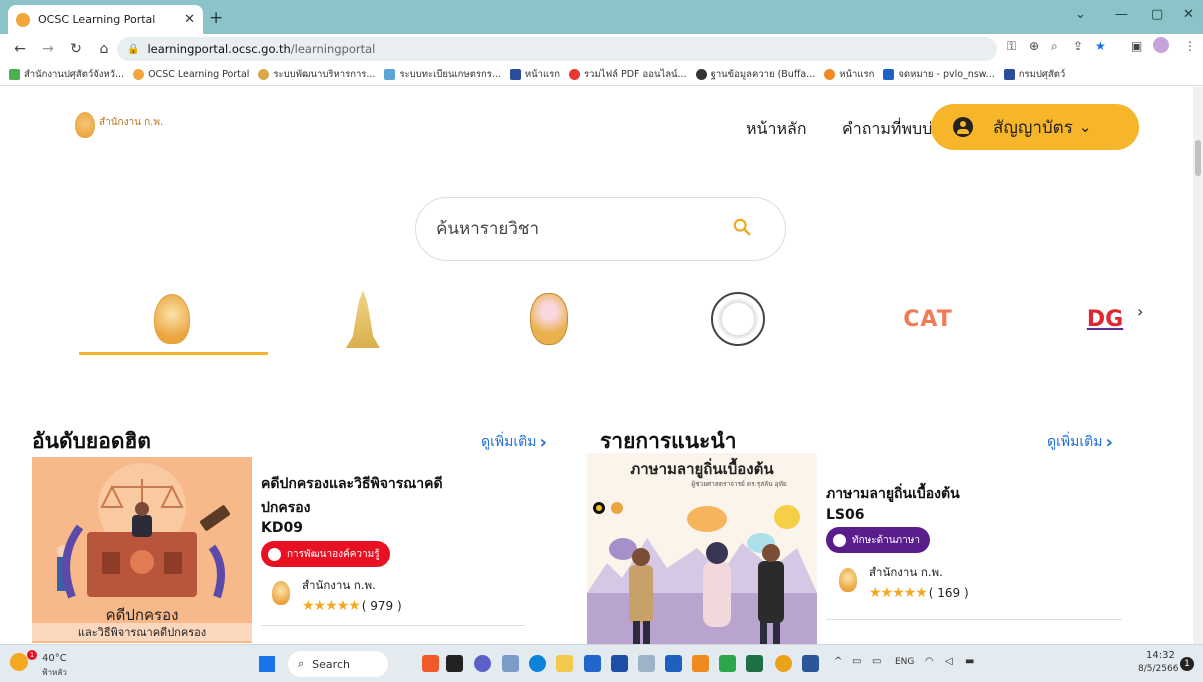 Image resolution: width=1203 pixels, height=682 pixels. What do you see at coordinates (1157, 14) in the screenshot?
I see `restore-icon: ▢` at bounding box center [1157, 14].